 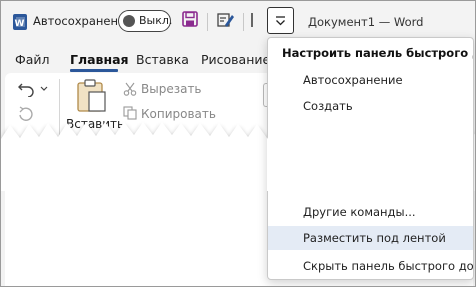 I want to click on document-title: Документ1 — Word, so click(x=366, y=22).